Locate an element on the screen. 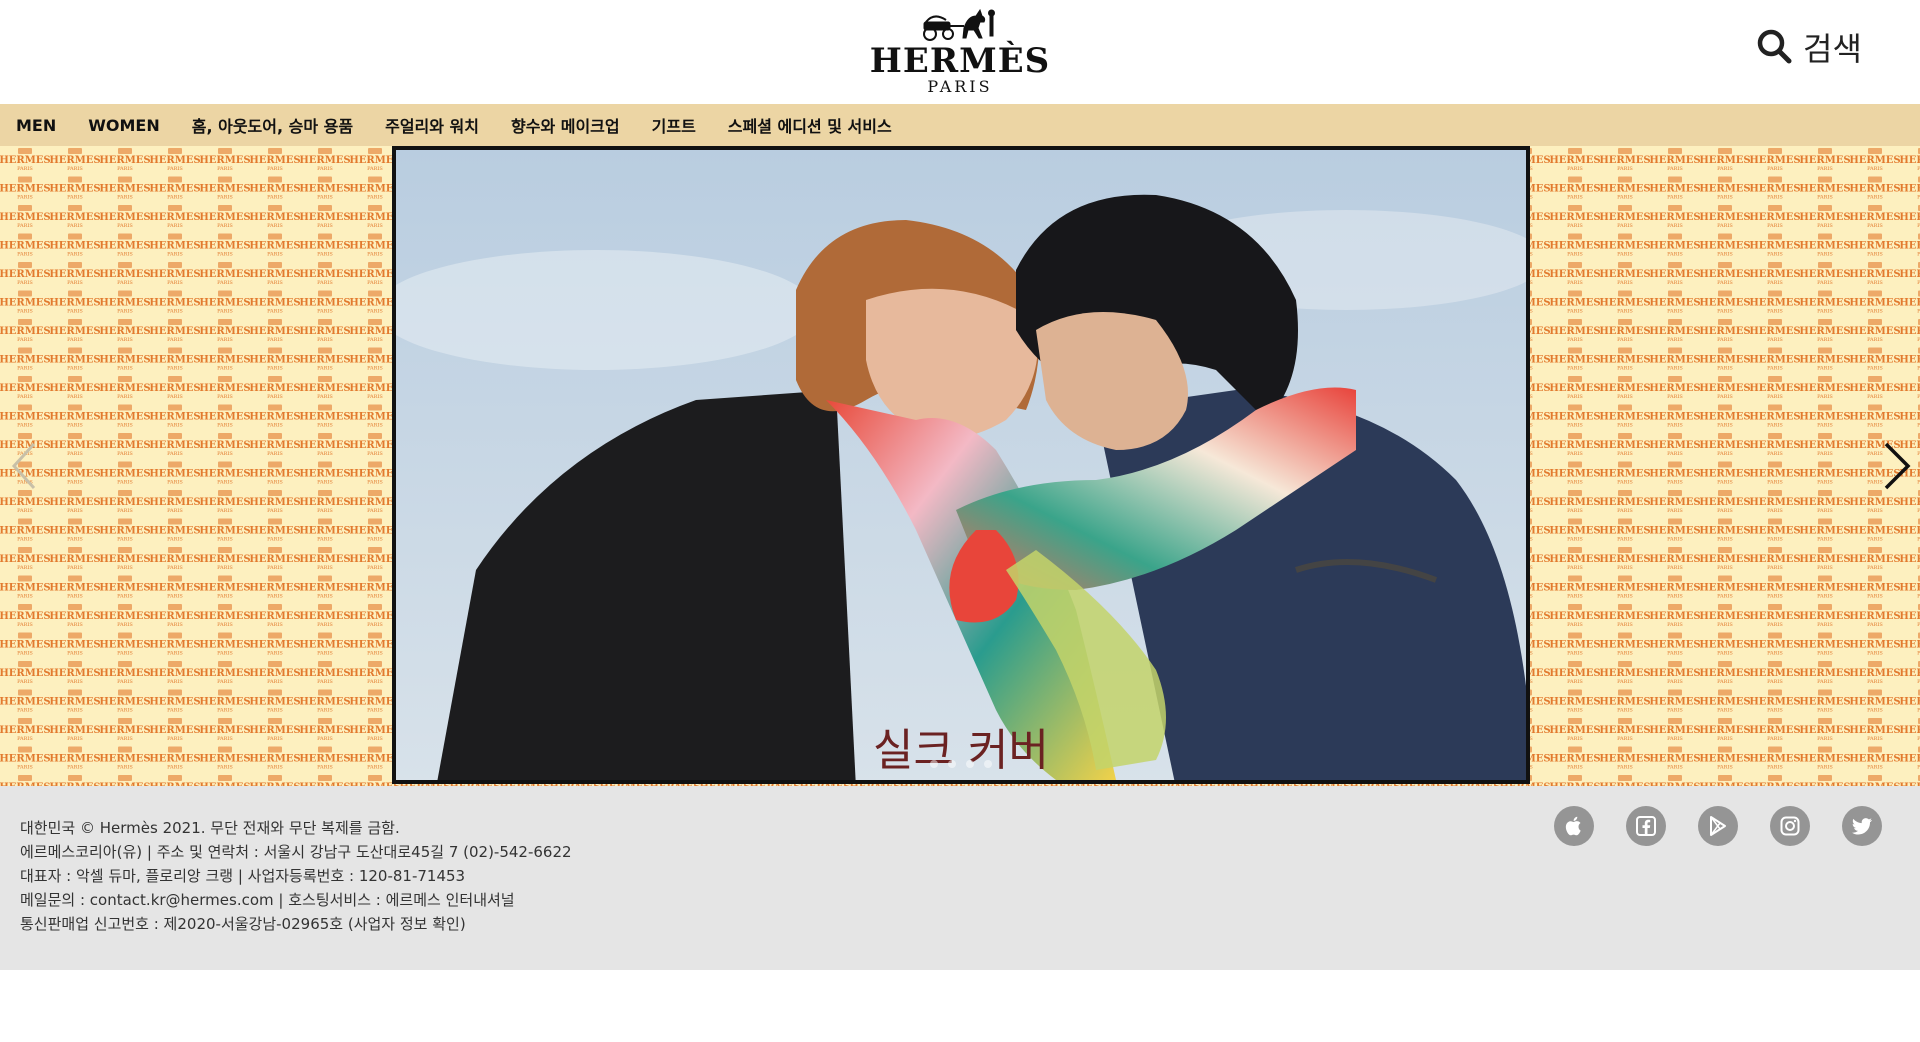 The height and width of the screenshot is (1042, 1920). nav-item-gifts: 기프트 is located at coordinates (674, 125).